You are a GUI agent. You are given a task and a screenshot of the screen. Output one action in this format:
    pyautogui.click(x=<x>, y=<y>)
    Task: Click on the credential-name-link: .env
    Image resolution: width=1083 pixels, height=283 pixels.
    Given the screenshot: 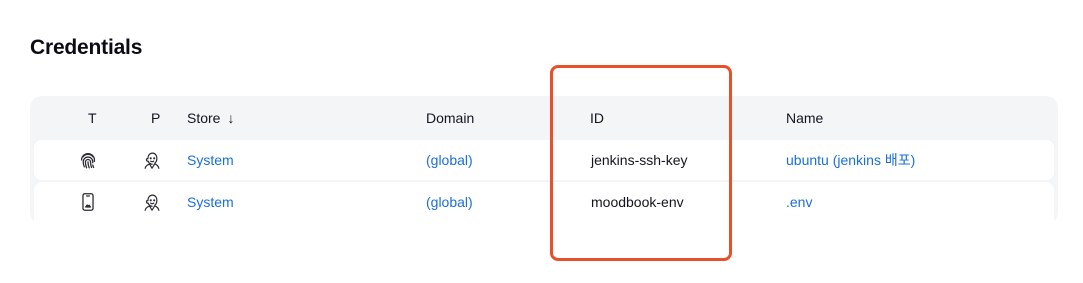 What is the action you would take?
    pyautogui.click(x=799, y=202)
    